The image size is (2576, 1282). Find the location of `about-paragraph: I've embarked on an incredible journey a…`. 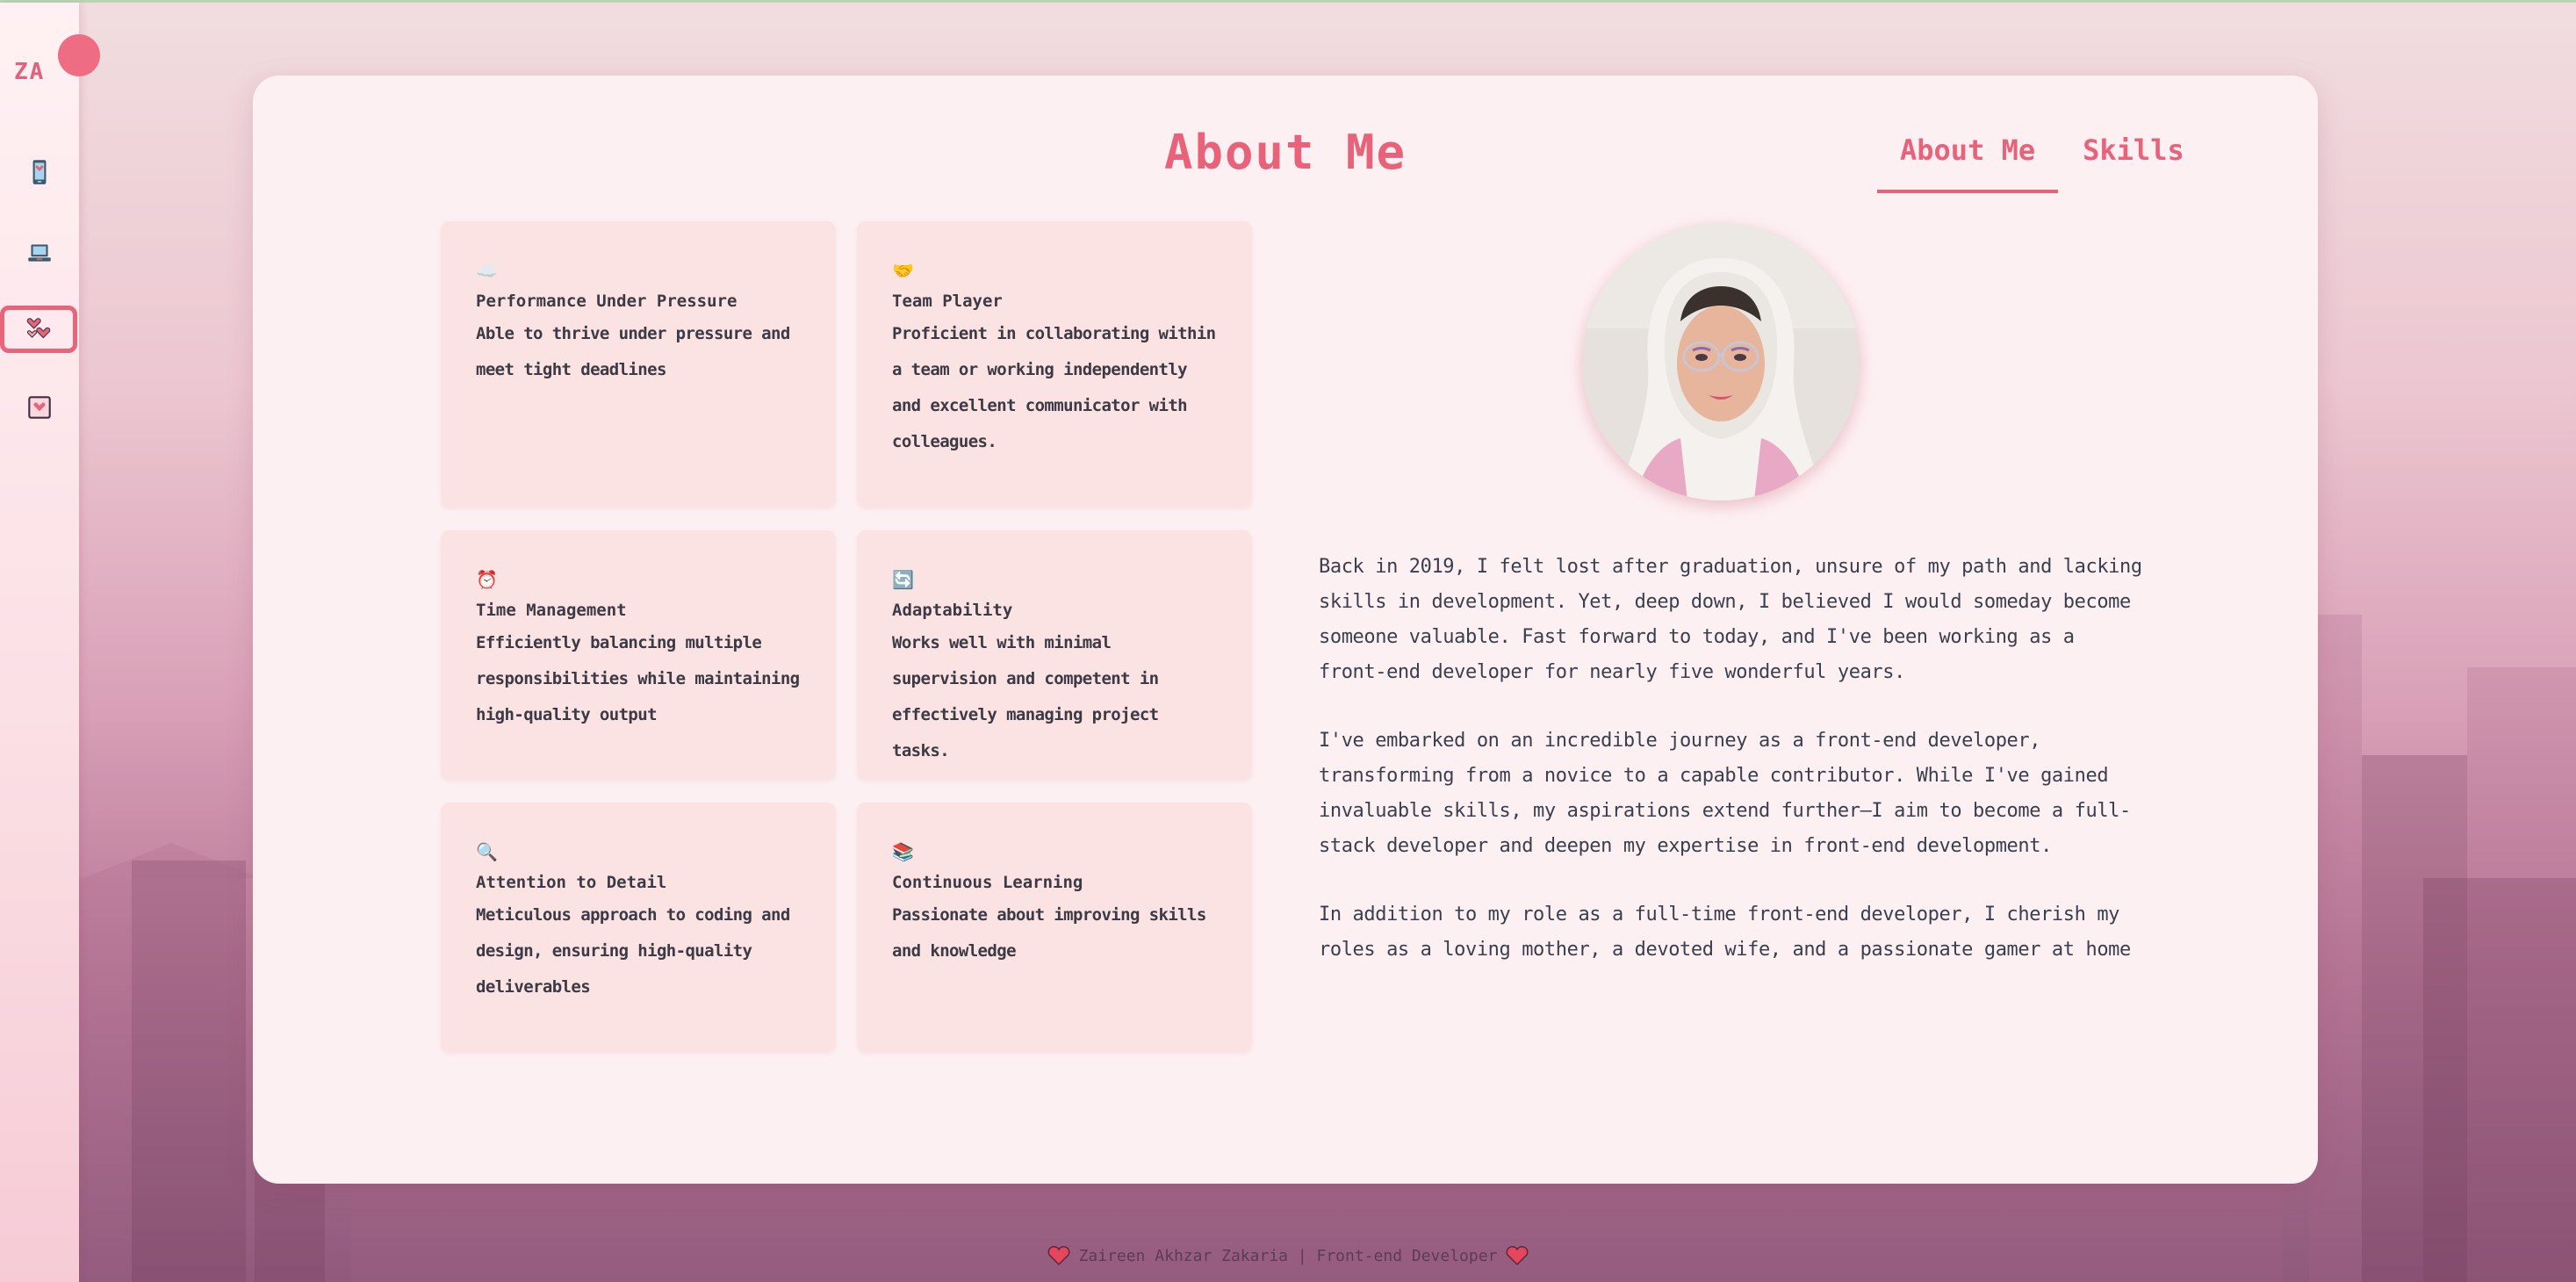

about-paragraph: I've embarked on an incredible journey a… is located at coordinates (1725, 793).